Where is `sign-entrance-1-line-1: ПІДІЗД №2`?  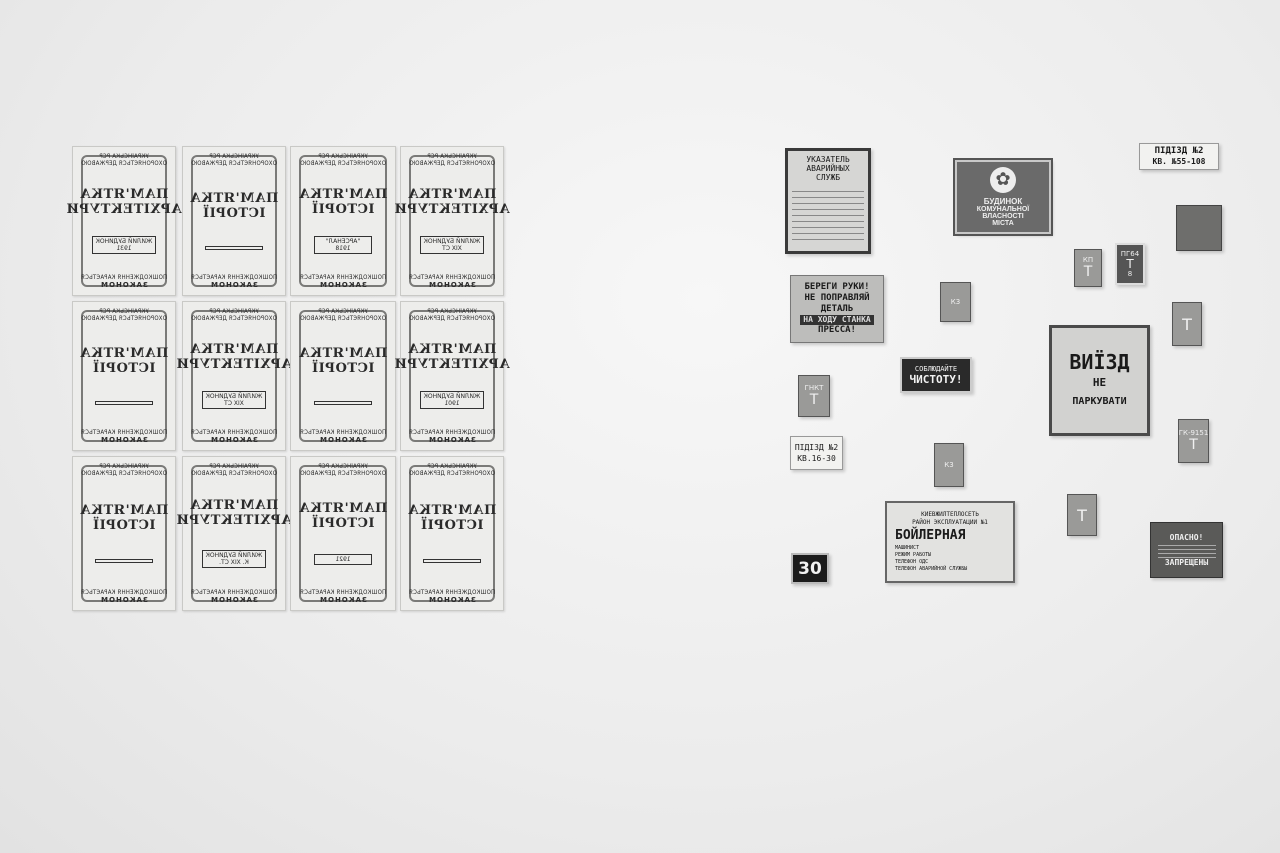
sign-entrance-1-line-1: ПІДІЗД №2 is located at coordinates (1179, 151).